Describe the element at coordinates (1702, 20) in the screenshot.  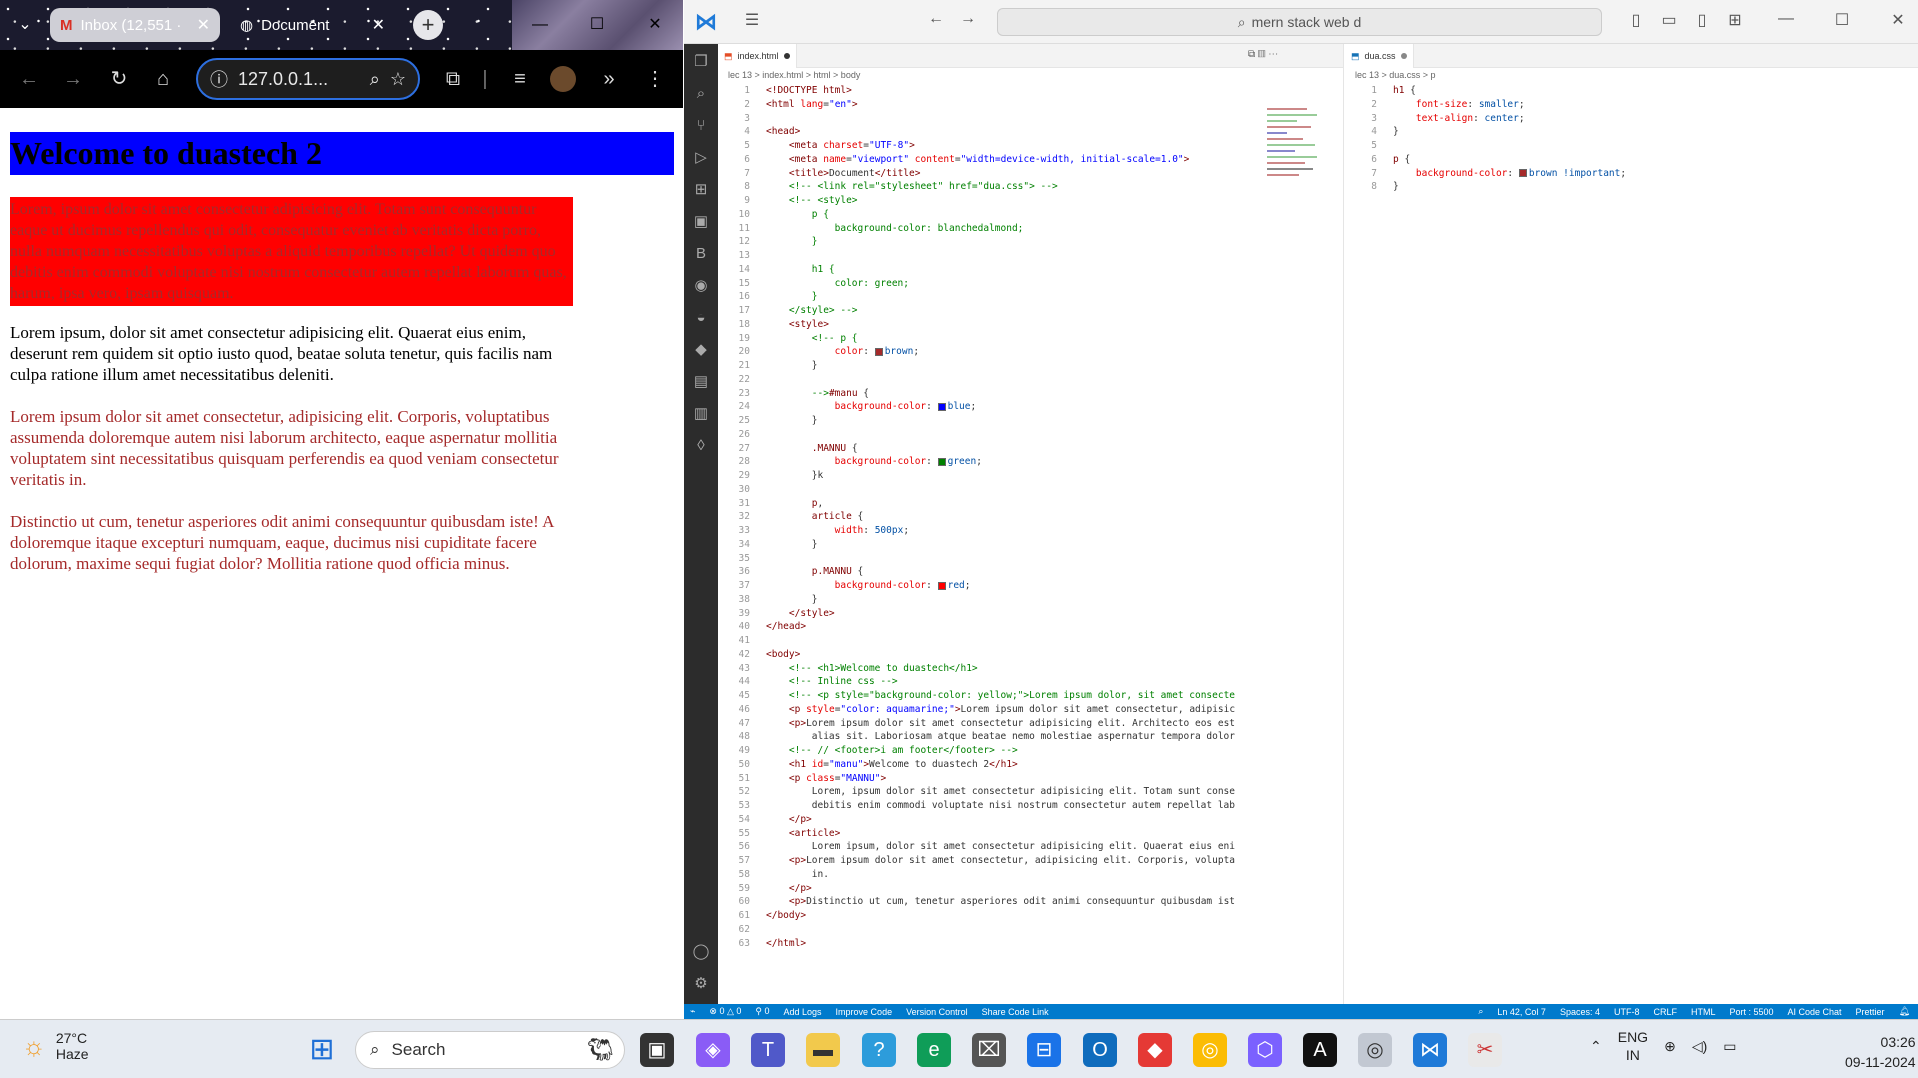
I see `toggle-secondary-sidebar-icon: ▯` at that location.